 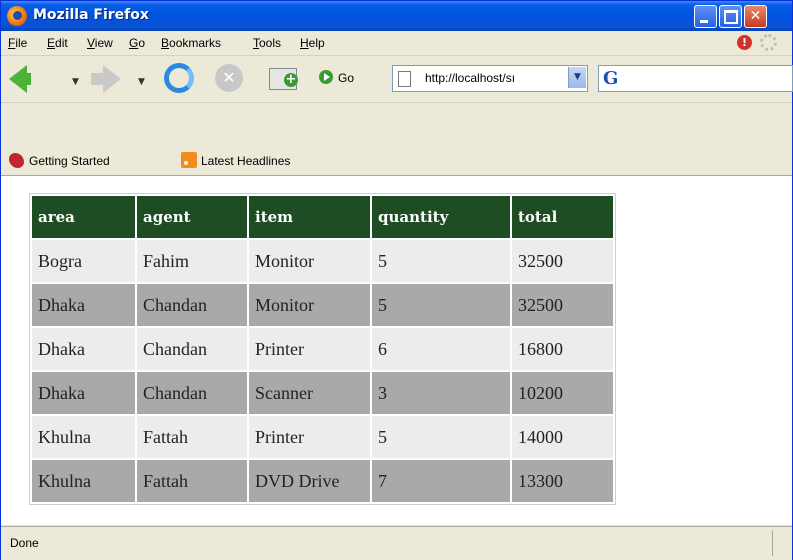 What do you see at coordinates (755, 16) in the screenshot?
I see `close-button` at bounding box center [755, 16].